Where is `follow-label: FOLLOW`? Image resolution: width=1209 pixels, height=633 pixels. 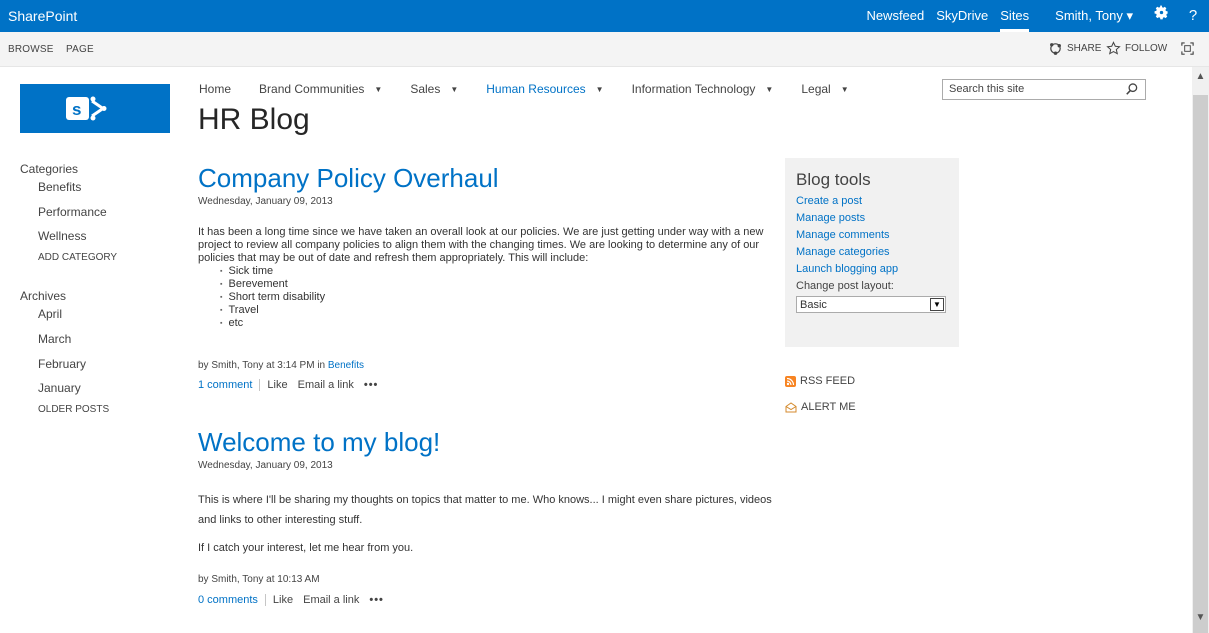 follow-label: FOLLOW is located at coordinates (1146, 48).